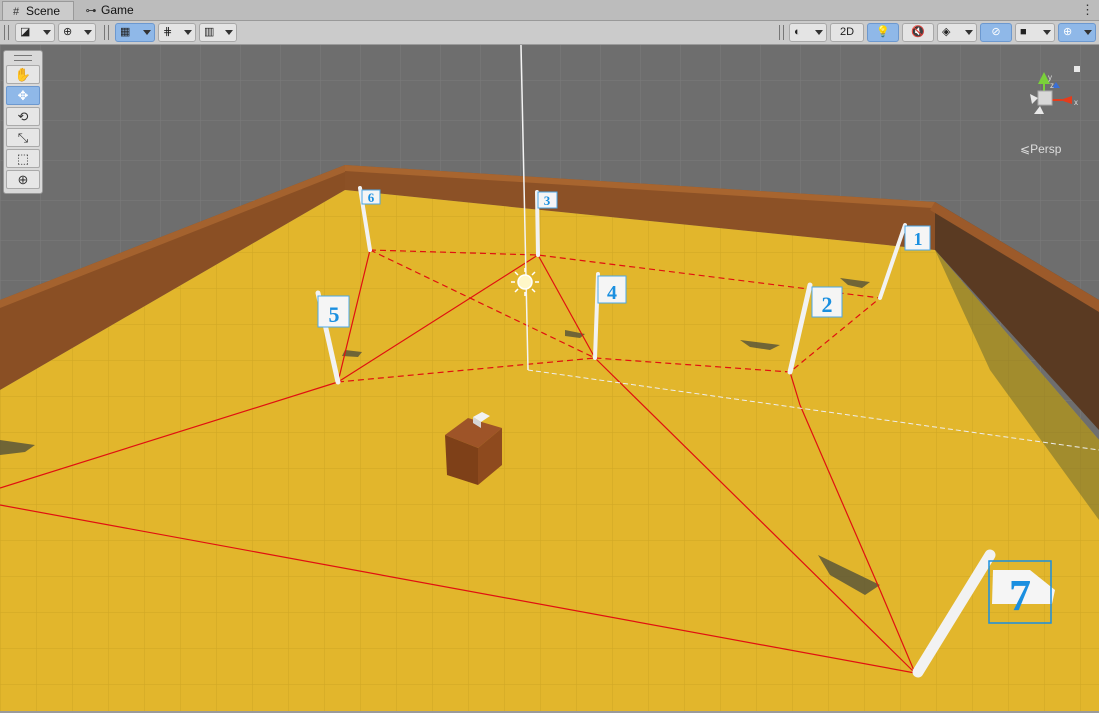 This screenshot has width=1099, height=713. I want to click on effects-dropdown: ◈, so click(957, 32).